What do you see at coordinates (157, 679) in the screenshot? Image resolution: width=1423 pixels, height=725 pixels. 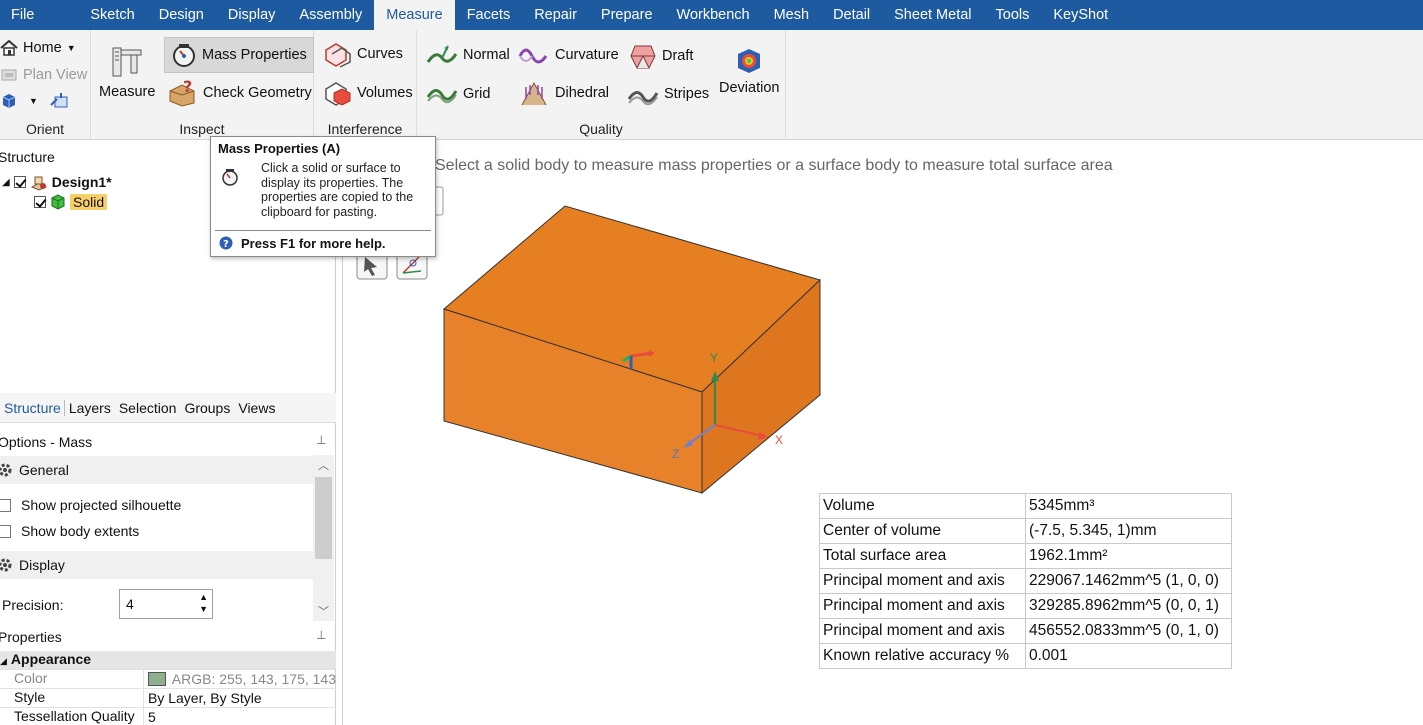 I see `color-swatch` at bounding box center [157, 679].